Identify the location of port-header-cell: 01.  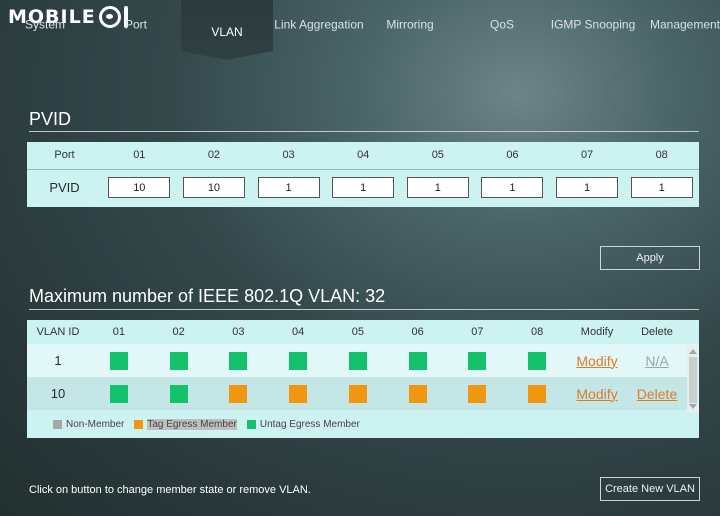
(139, 156).